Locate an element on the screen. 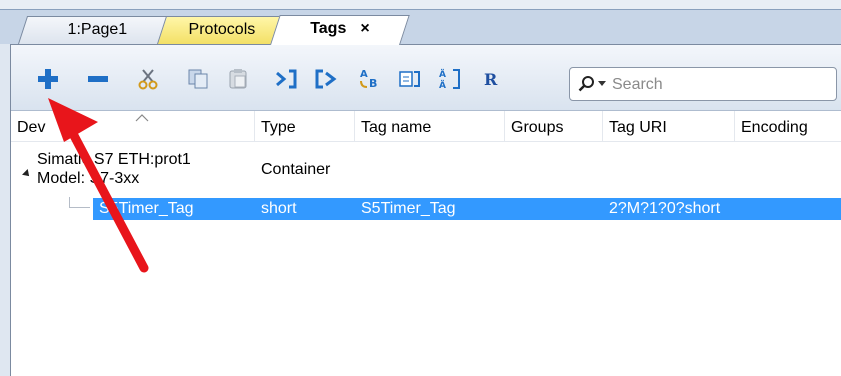  edit-icon is located at coordinates (409, 79).